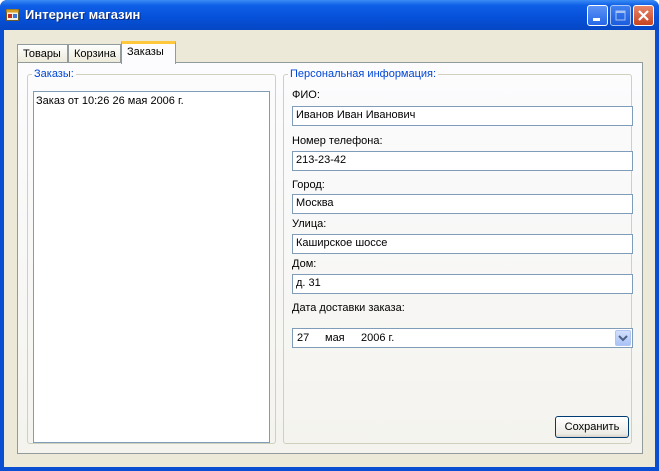 Image resolution: width=659 pixels, height=471 pixels. I want to click on street-label: Улица:, so click(309, 224).